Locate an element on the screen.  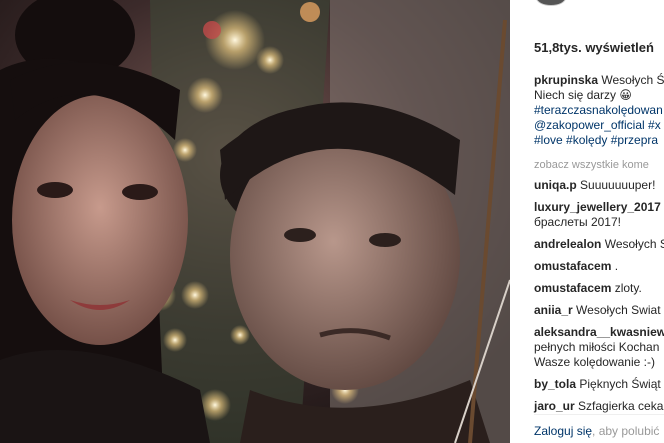
comment: aniia_r Wesołych Swiat is located at coordinates (599, 310).